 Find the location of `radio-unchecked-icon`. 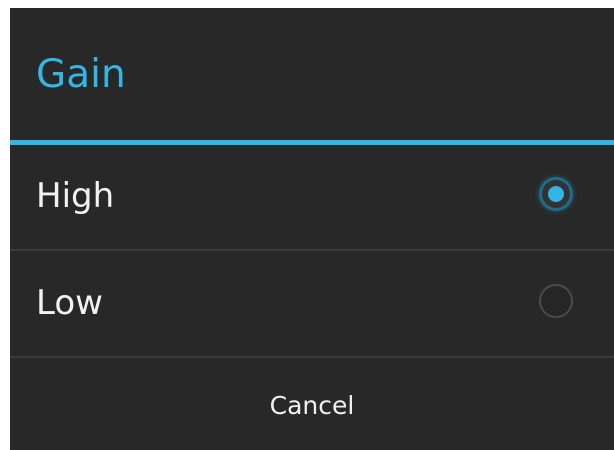

radio-unchecked-icon is located at coordinates (556, 301).